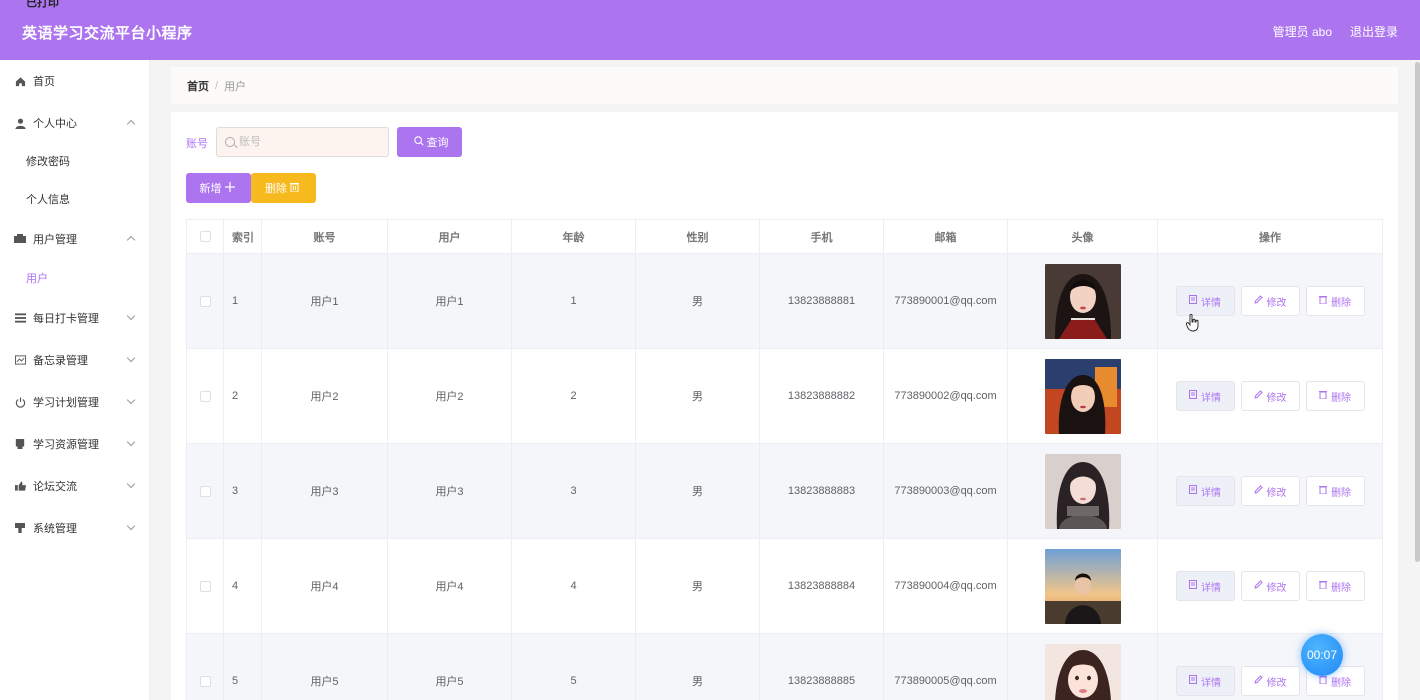 Image resolution: width=1420 pixels, height=700 pixels. What do you see at coordinates (1417, 312) in the screenshot?
I see `page-scrollbar` at bounding box center [1417, 312].